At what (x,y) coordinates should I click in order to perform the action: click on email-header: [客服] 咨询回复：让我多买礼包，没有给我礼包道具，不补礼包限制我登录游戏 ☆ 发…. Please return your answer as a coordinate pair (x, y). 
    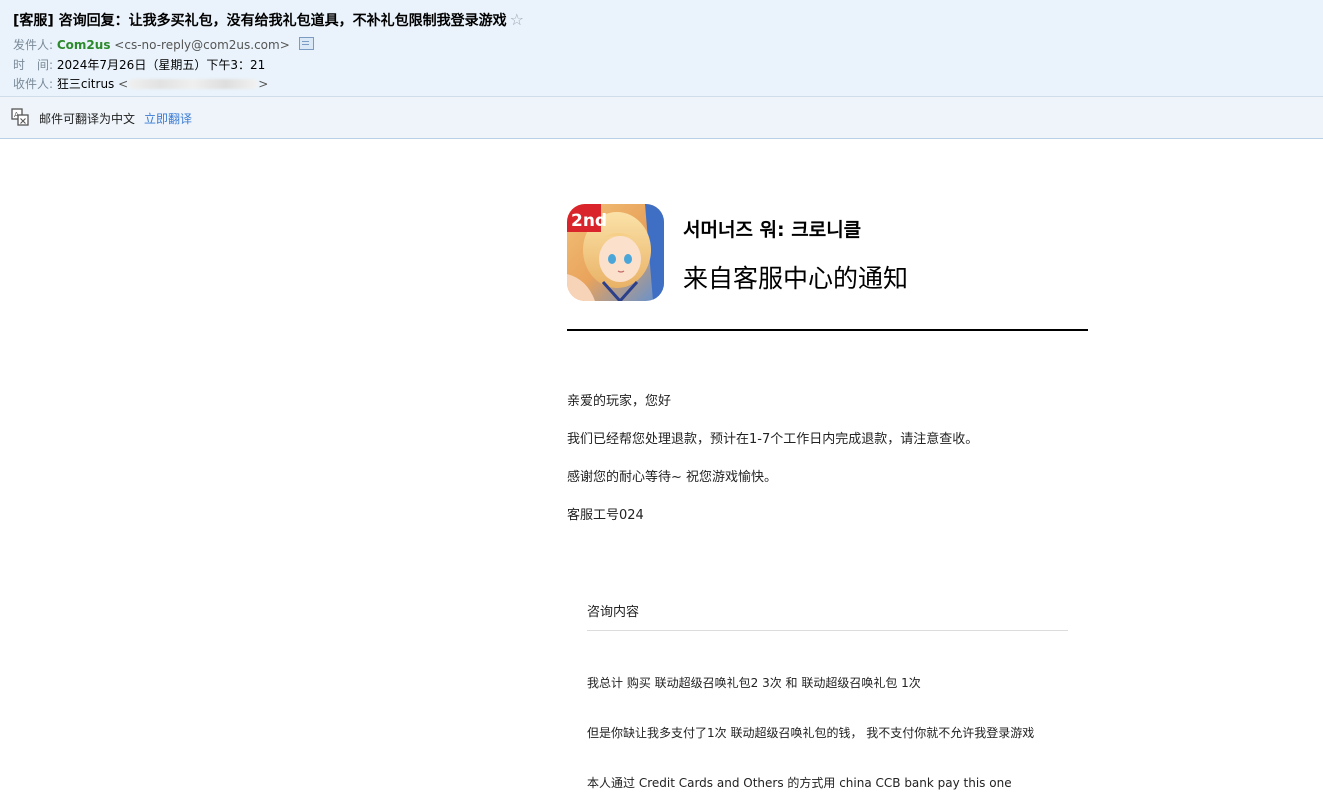
    Looking at the image, I should click on (661, 48).